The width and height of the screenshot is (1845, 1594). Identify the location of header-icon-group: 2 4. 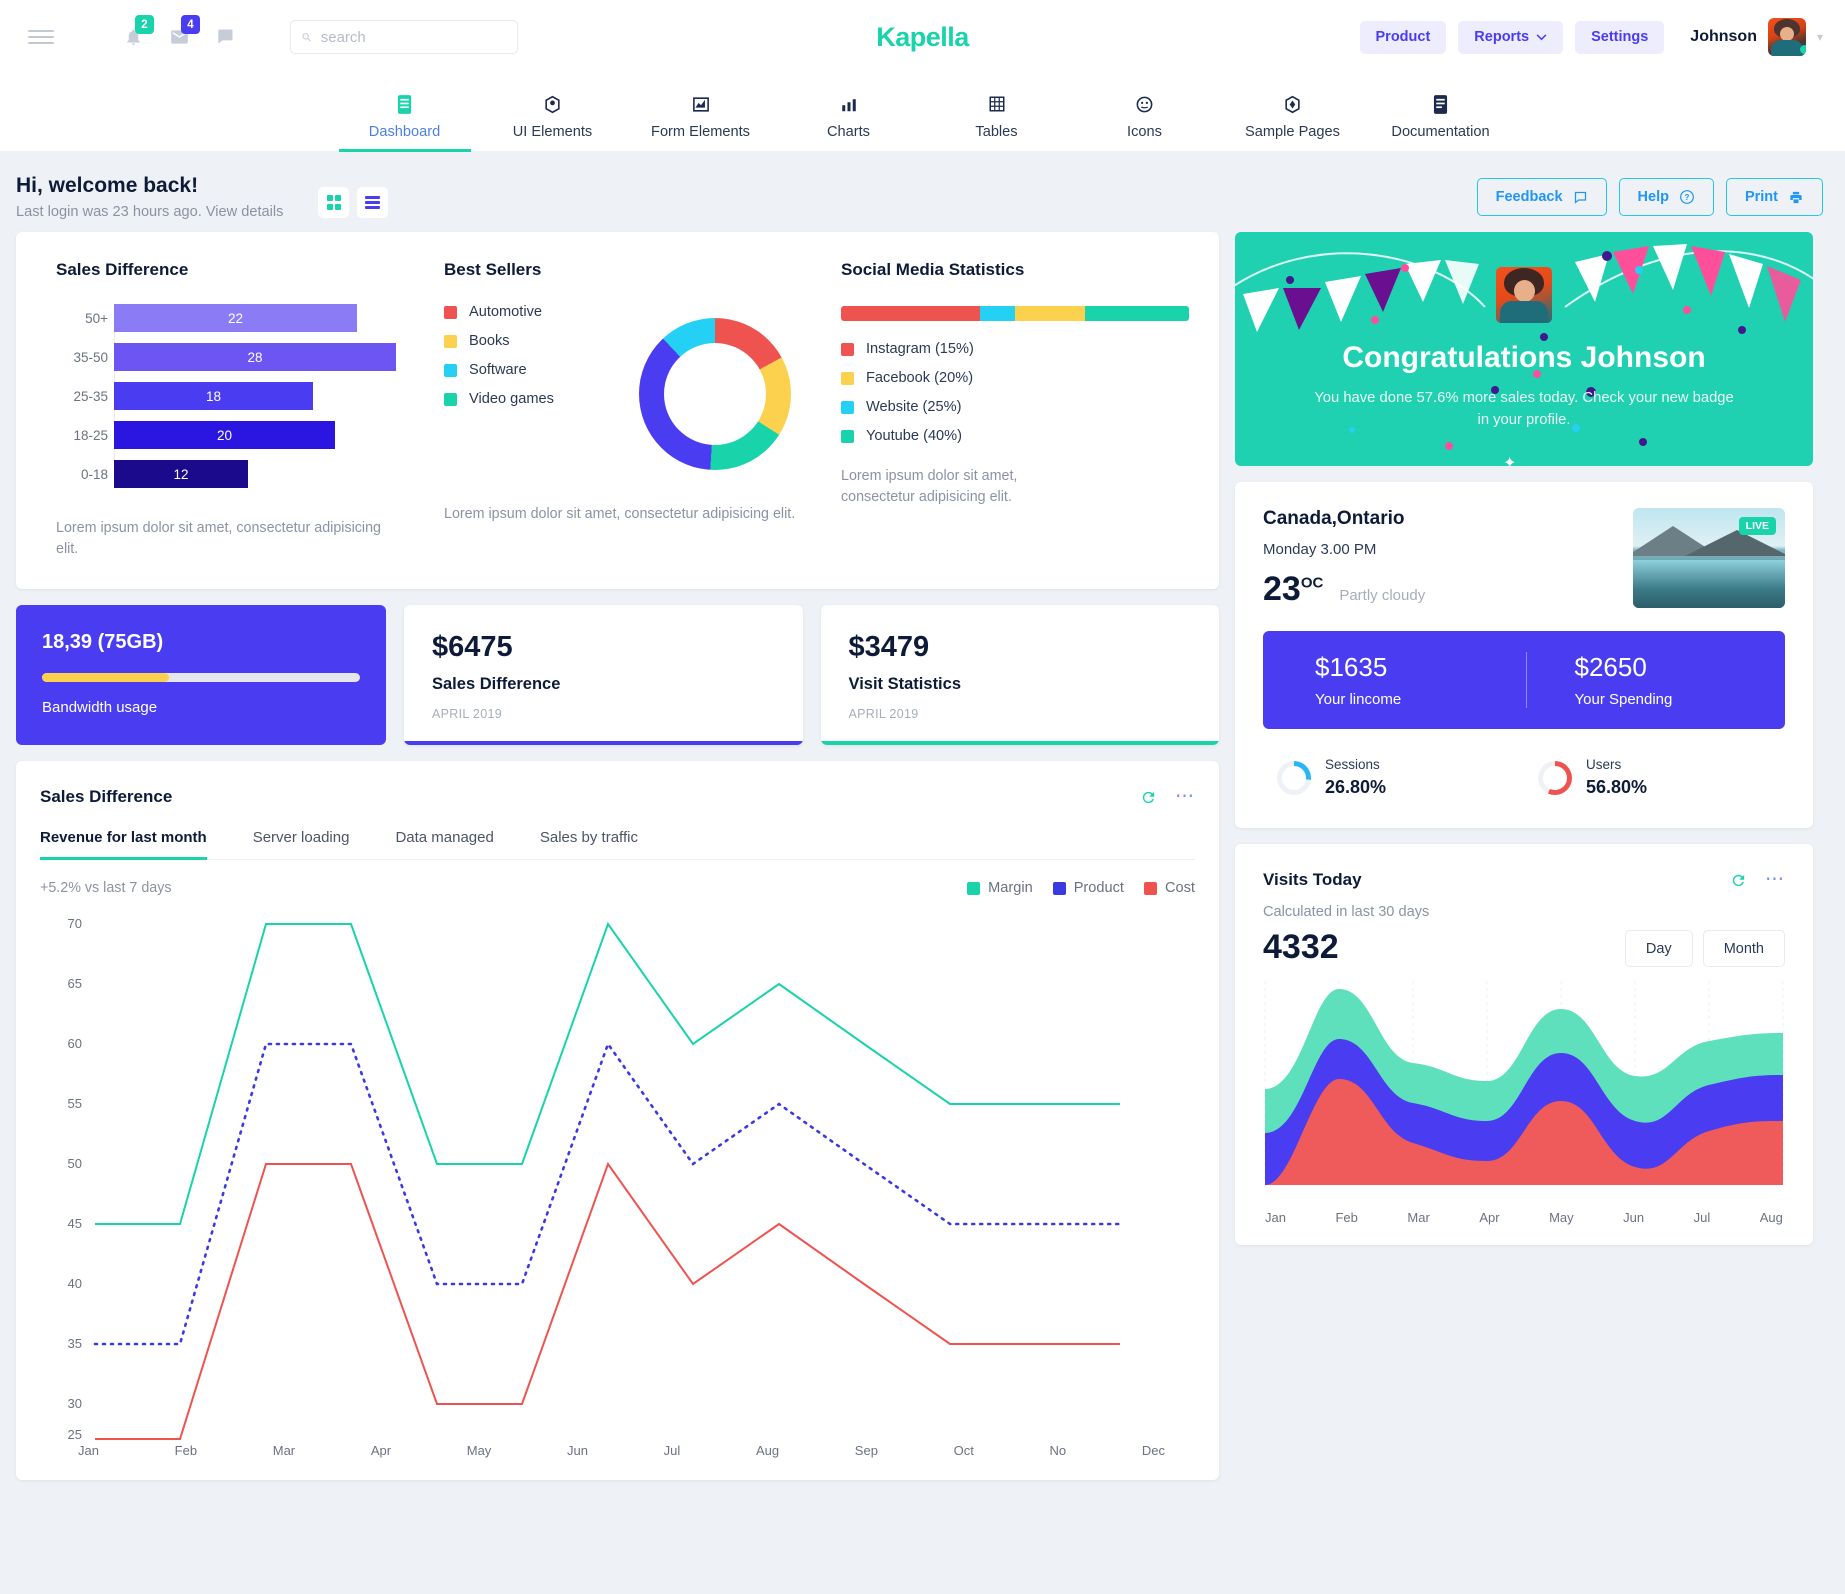
(179, 33).